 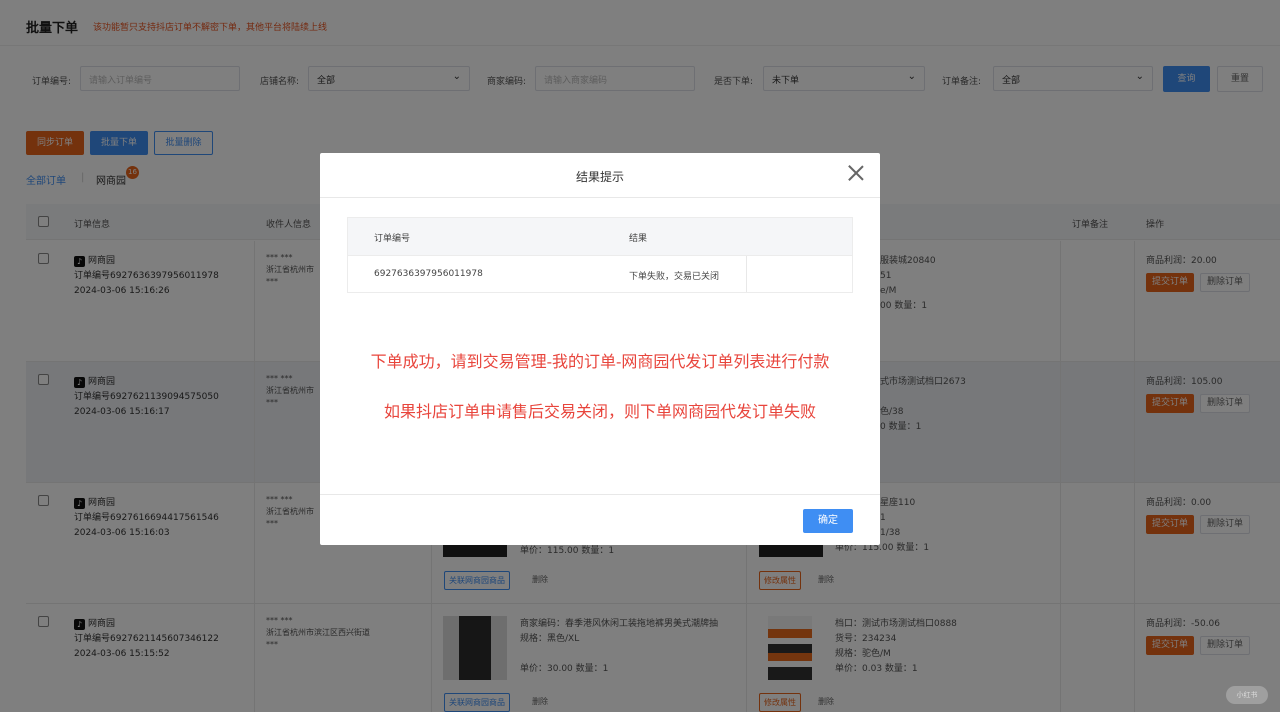 What do you see at coordinates (638, 239) in the screenshot?
I see `col-result: 结果` at bounding box center [638, 239].